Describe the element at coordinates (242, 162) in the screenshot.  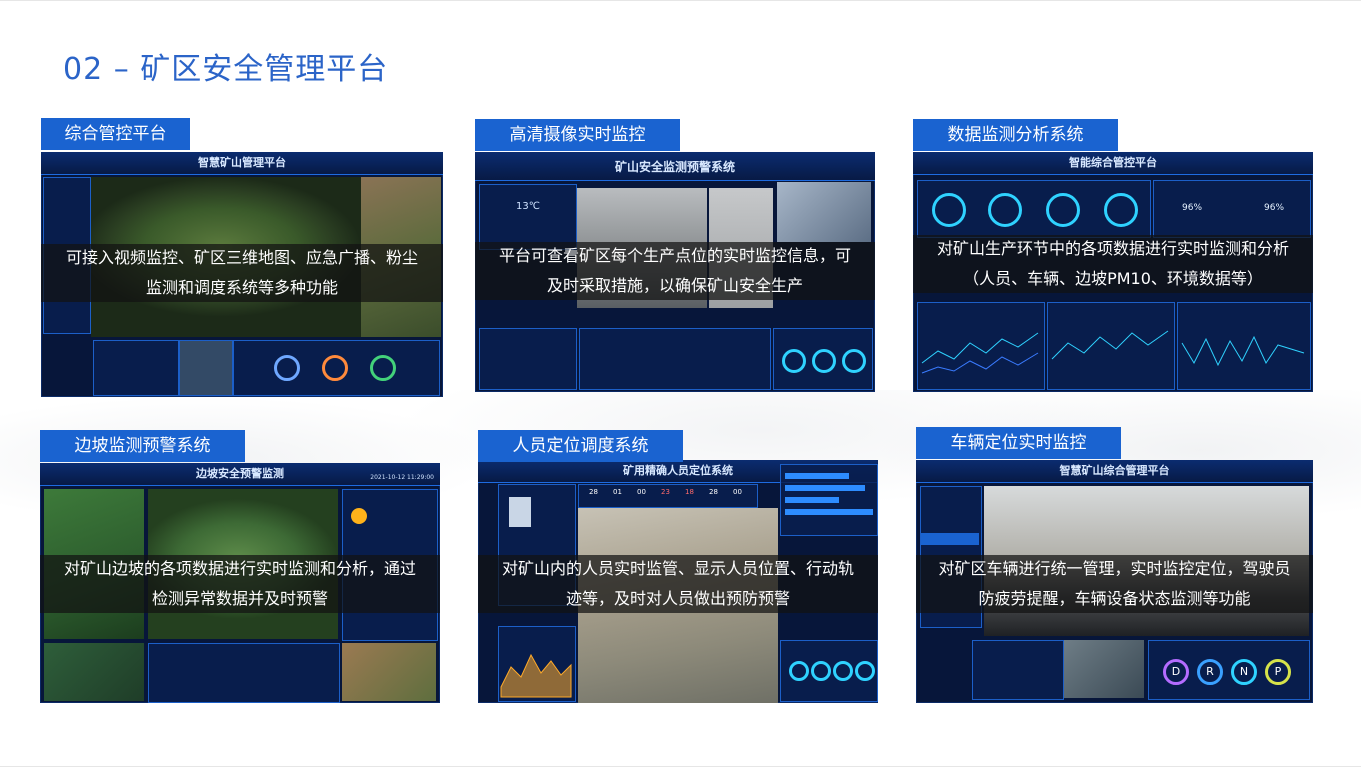
I see `screen-title: 智慧矿山管理平台` at that location.